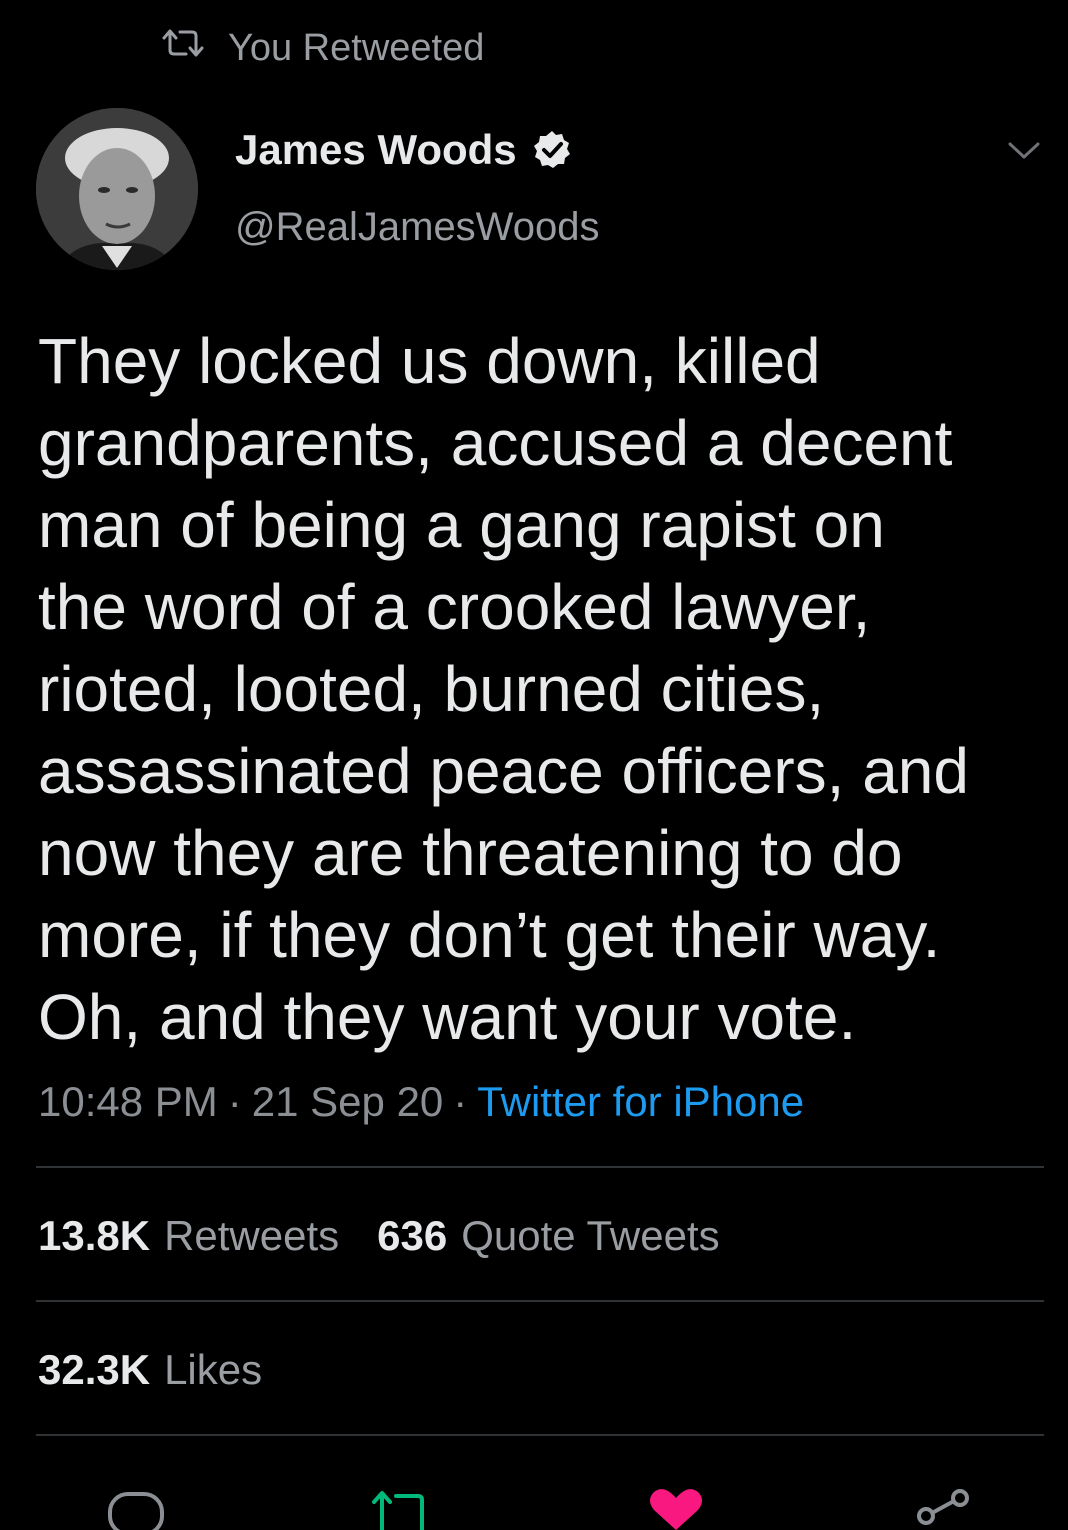  I want to click on author-name: James Woods, so click(376, 150).